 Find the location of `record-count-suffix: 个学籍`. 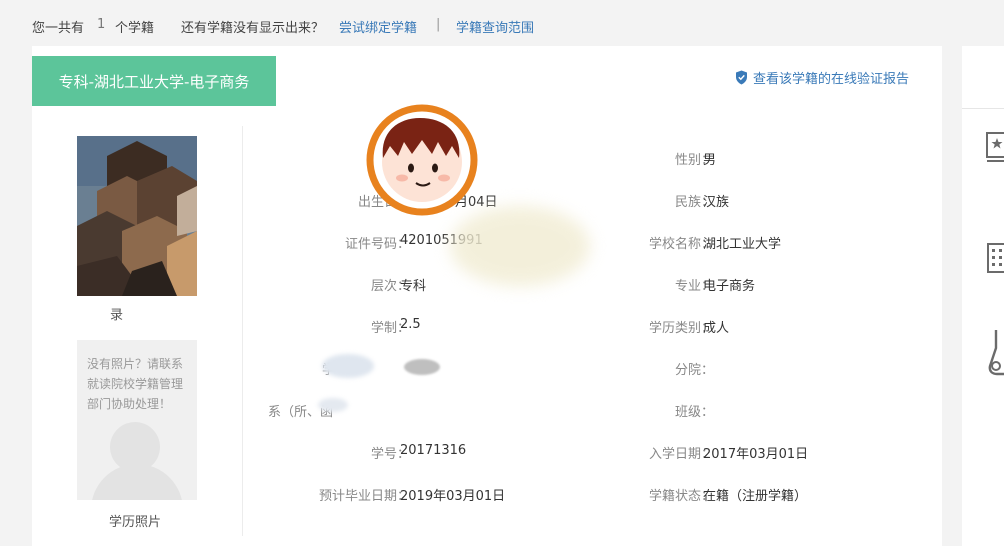

record-count-suffix: 个学籍 is located at coordinates (135, 28).